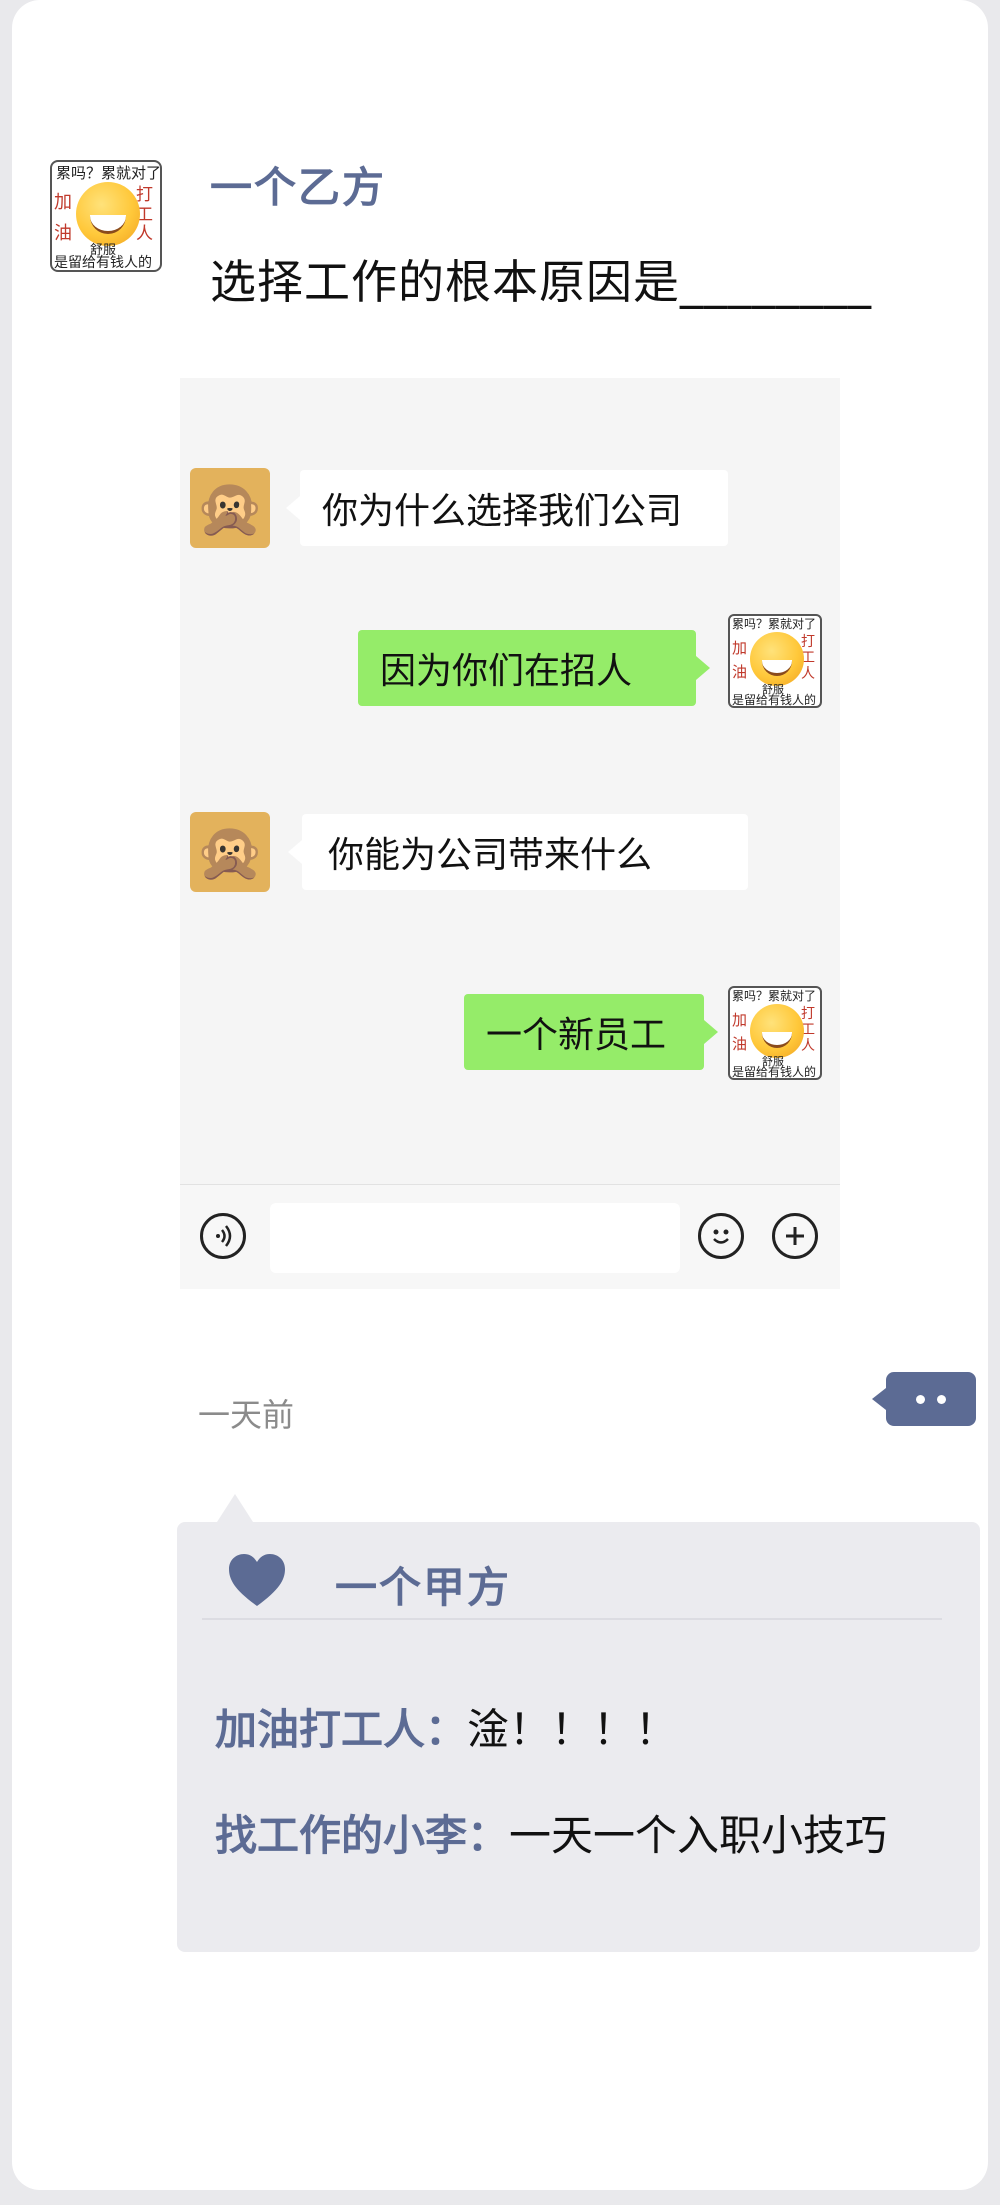 The width and height of the screenshot is (1000, 2205). I want to click on chat-bubble-received: 你能为公司带来什么, so click(518, 852).